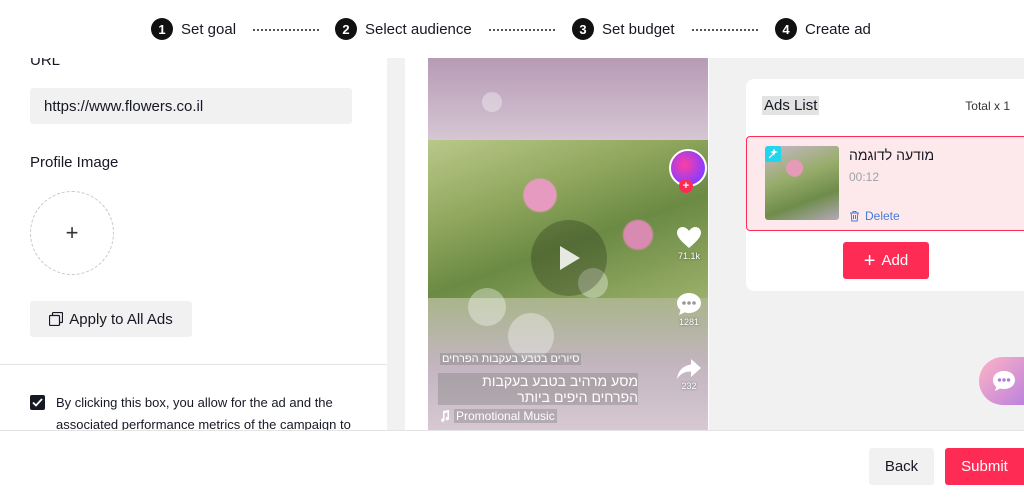  What do you see at coordinates (45, 63) in the screenshot?
I see `url-label: URL` at bounding box center [45, 63].